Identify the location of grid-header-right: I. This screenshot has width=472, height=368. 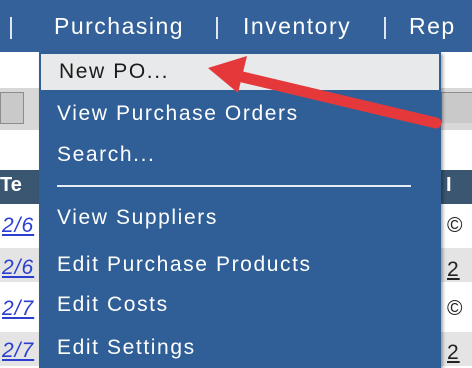
(449, 185).